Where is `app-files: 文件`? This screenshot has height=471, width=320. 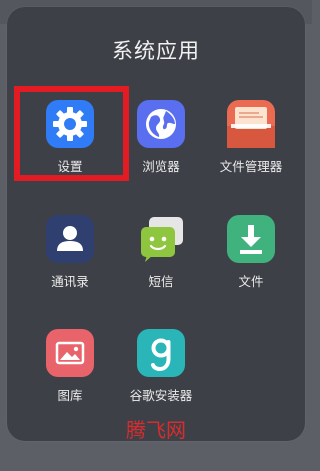 app-files: 文件 is located at coordinates (251, 252).